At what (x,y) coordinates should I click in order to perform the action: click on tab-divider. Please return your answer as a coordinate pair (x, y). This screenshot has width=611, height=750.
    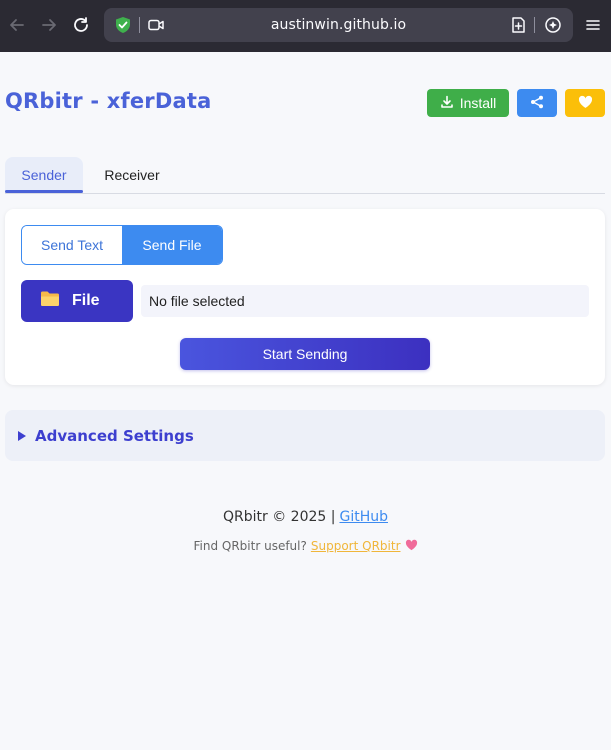
    Looking at the image, I should click on (305, 193).